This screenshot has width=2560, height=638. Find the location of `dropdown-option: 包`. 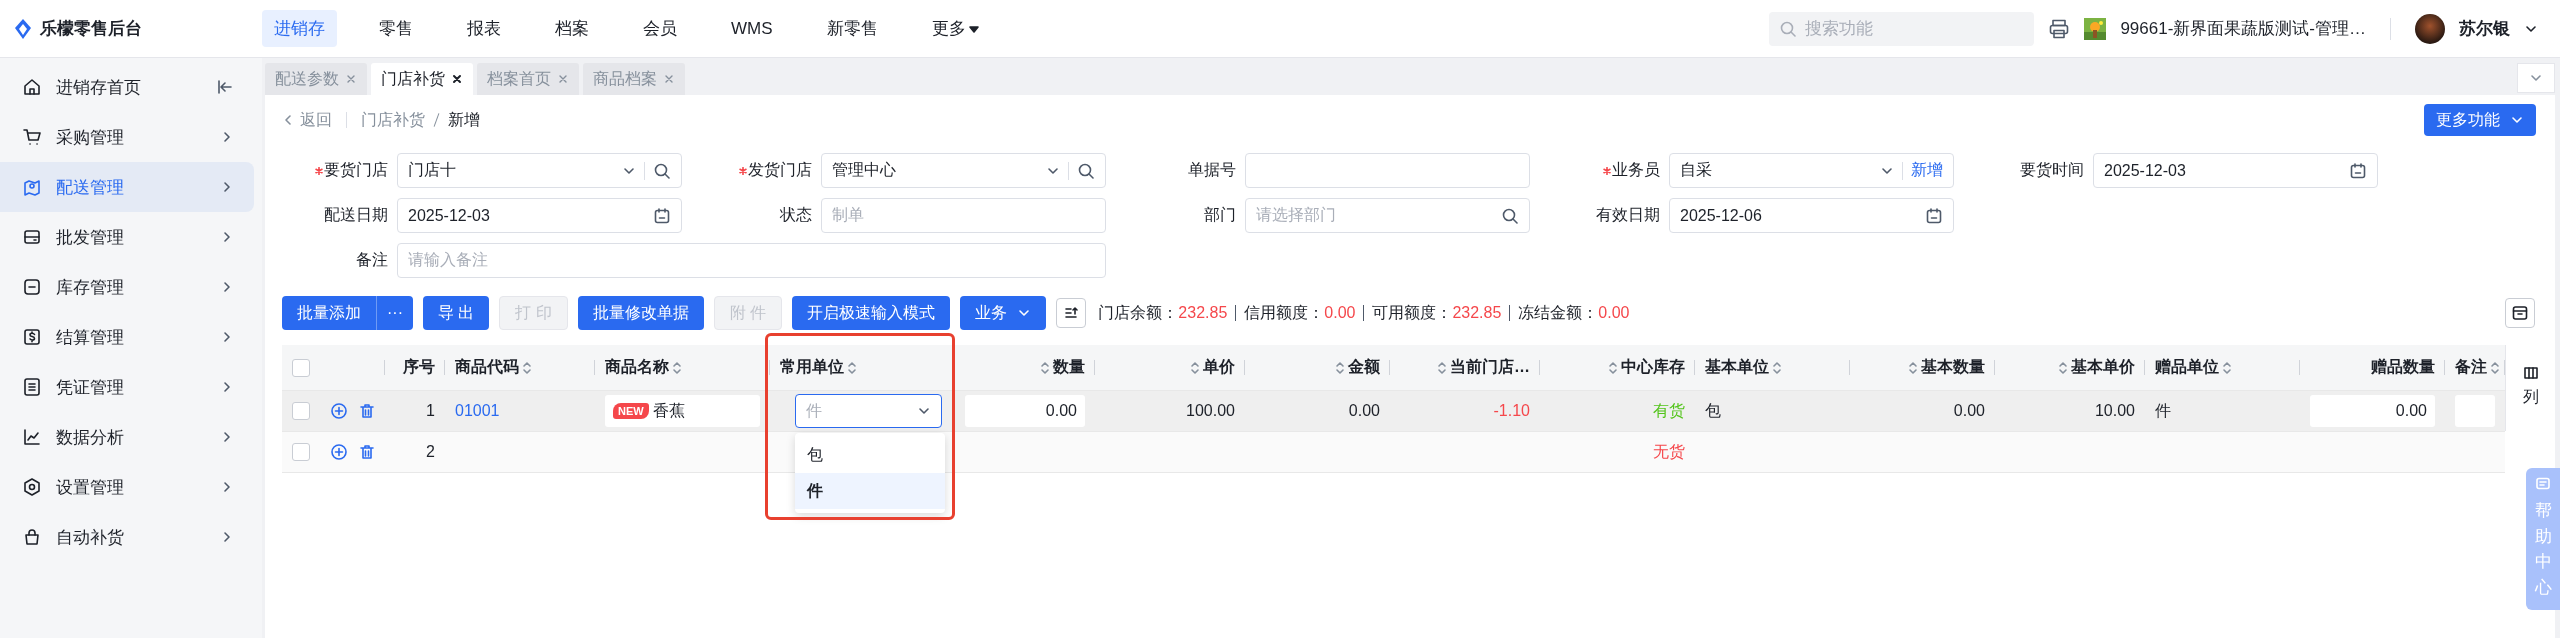

dropdown-option: 包 is located at coordinates (870, 455).